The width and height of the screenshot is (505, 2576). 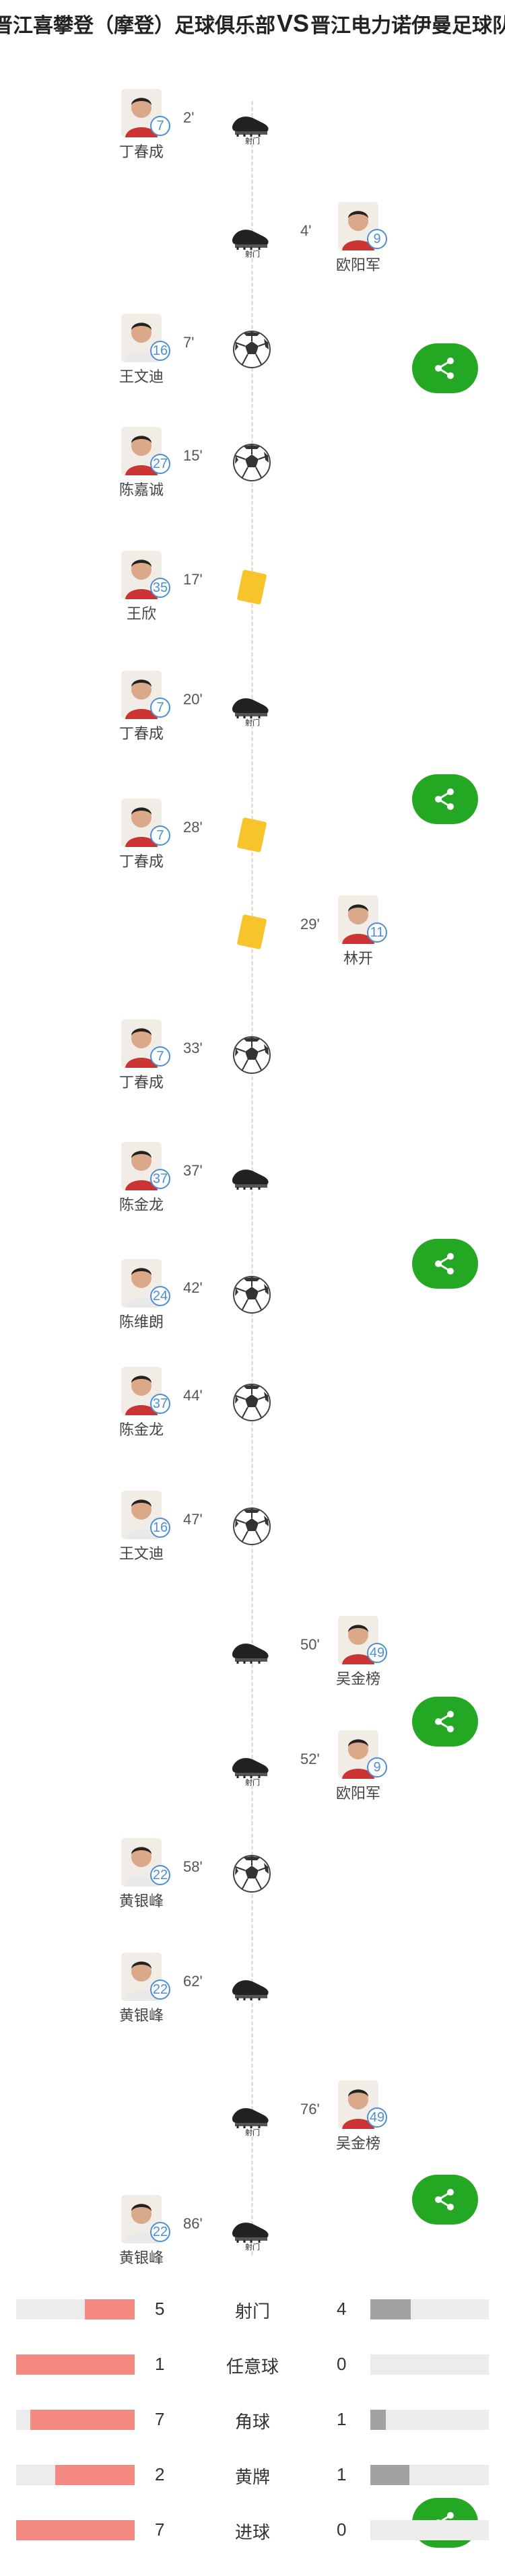 I want to click on away-bar-track, so click(x=429, y=2420).